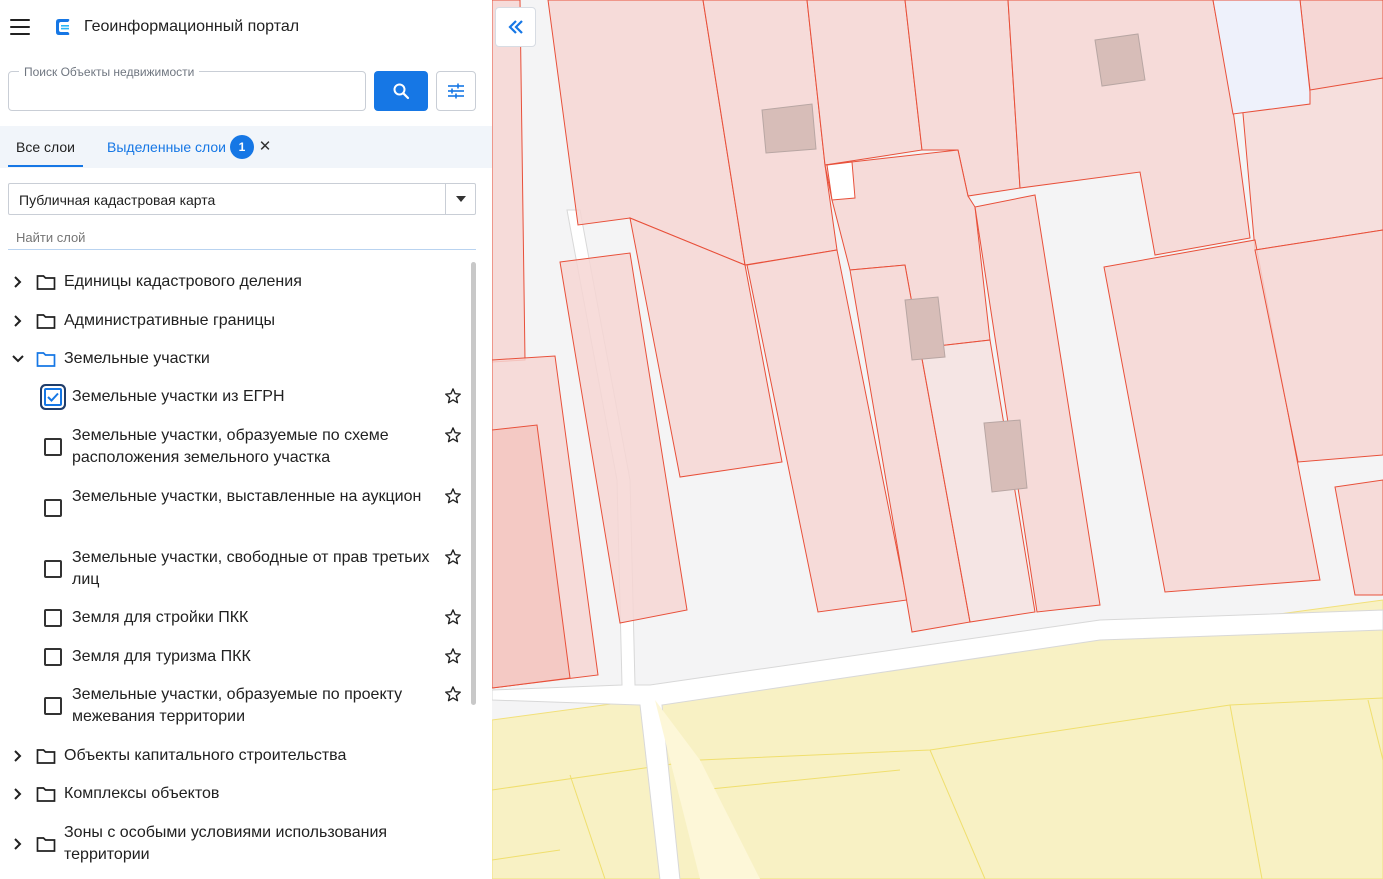 The height and width of the screenshot is (879, 1383). What do you see at coordinates (161, 656) in the screenshot?
I see `layer-label: Земля для туризма ПКК` at bounding box center [161, 656].